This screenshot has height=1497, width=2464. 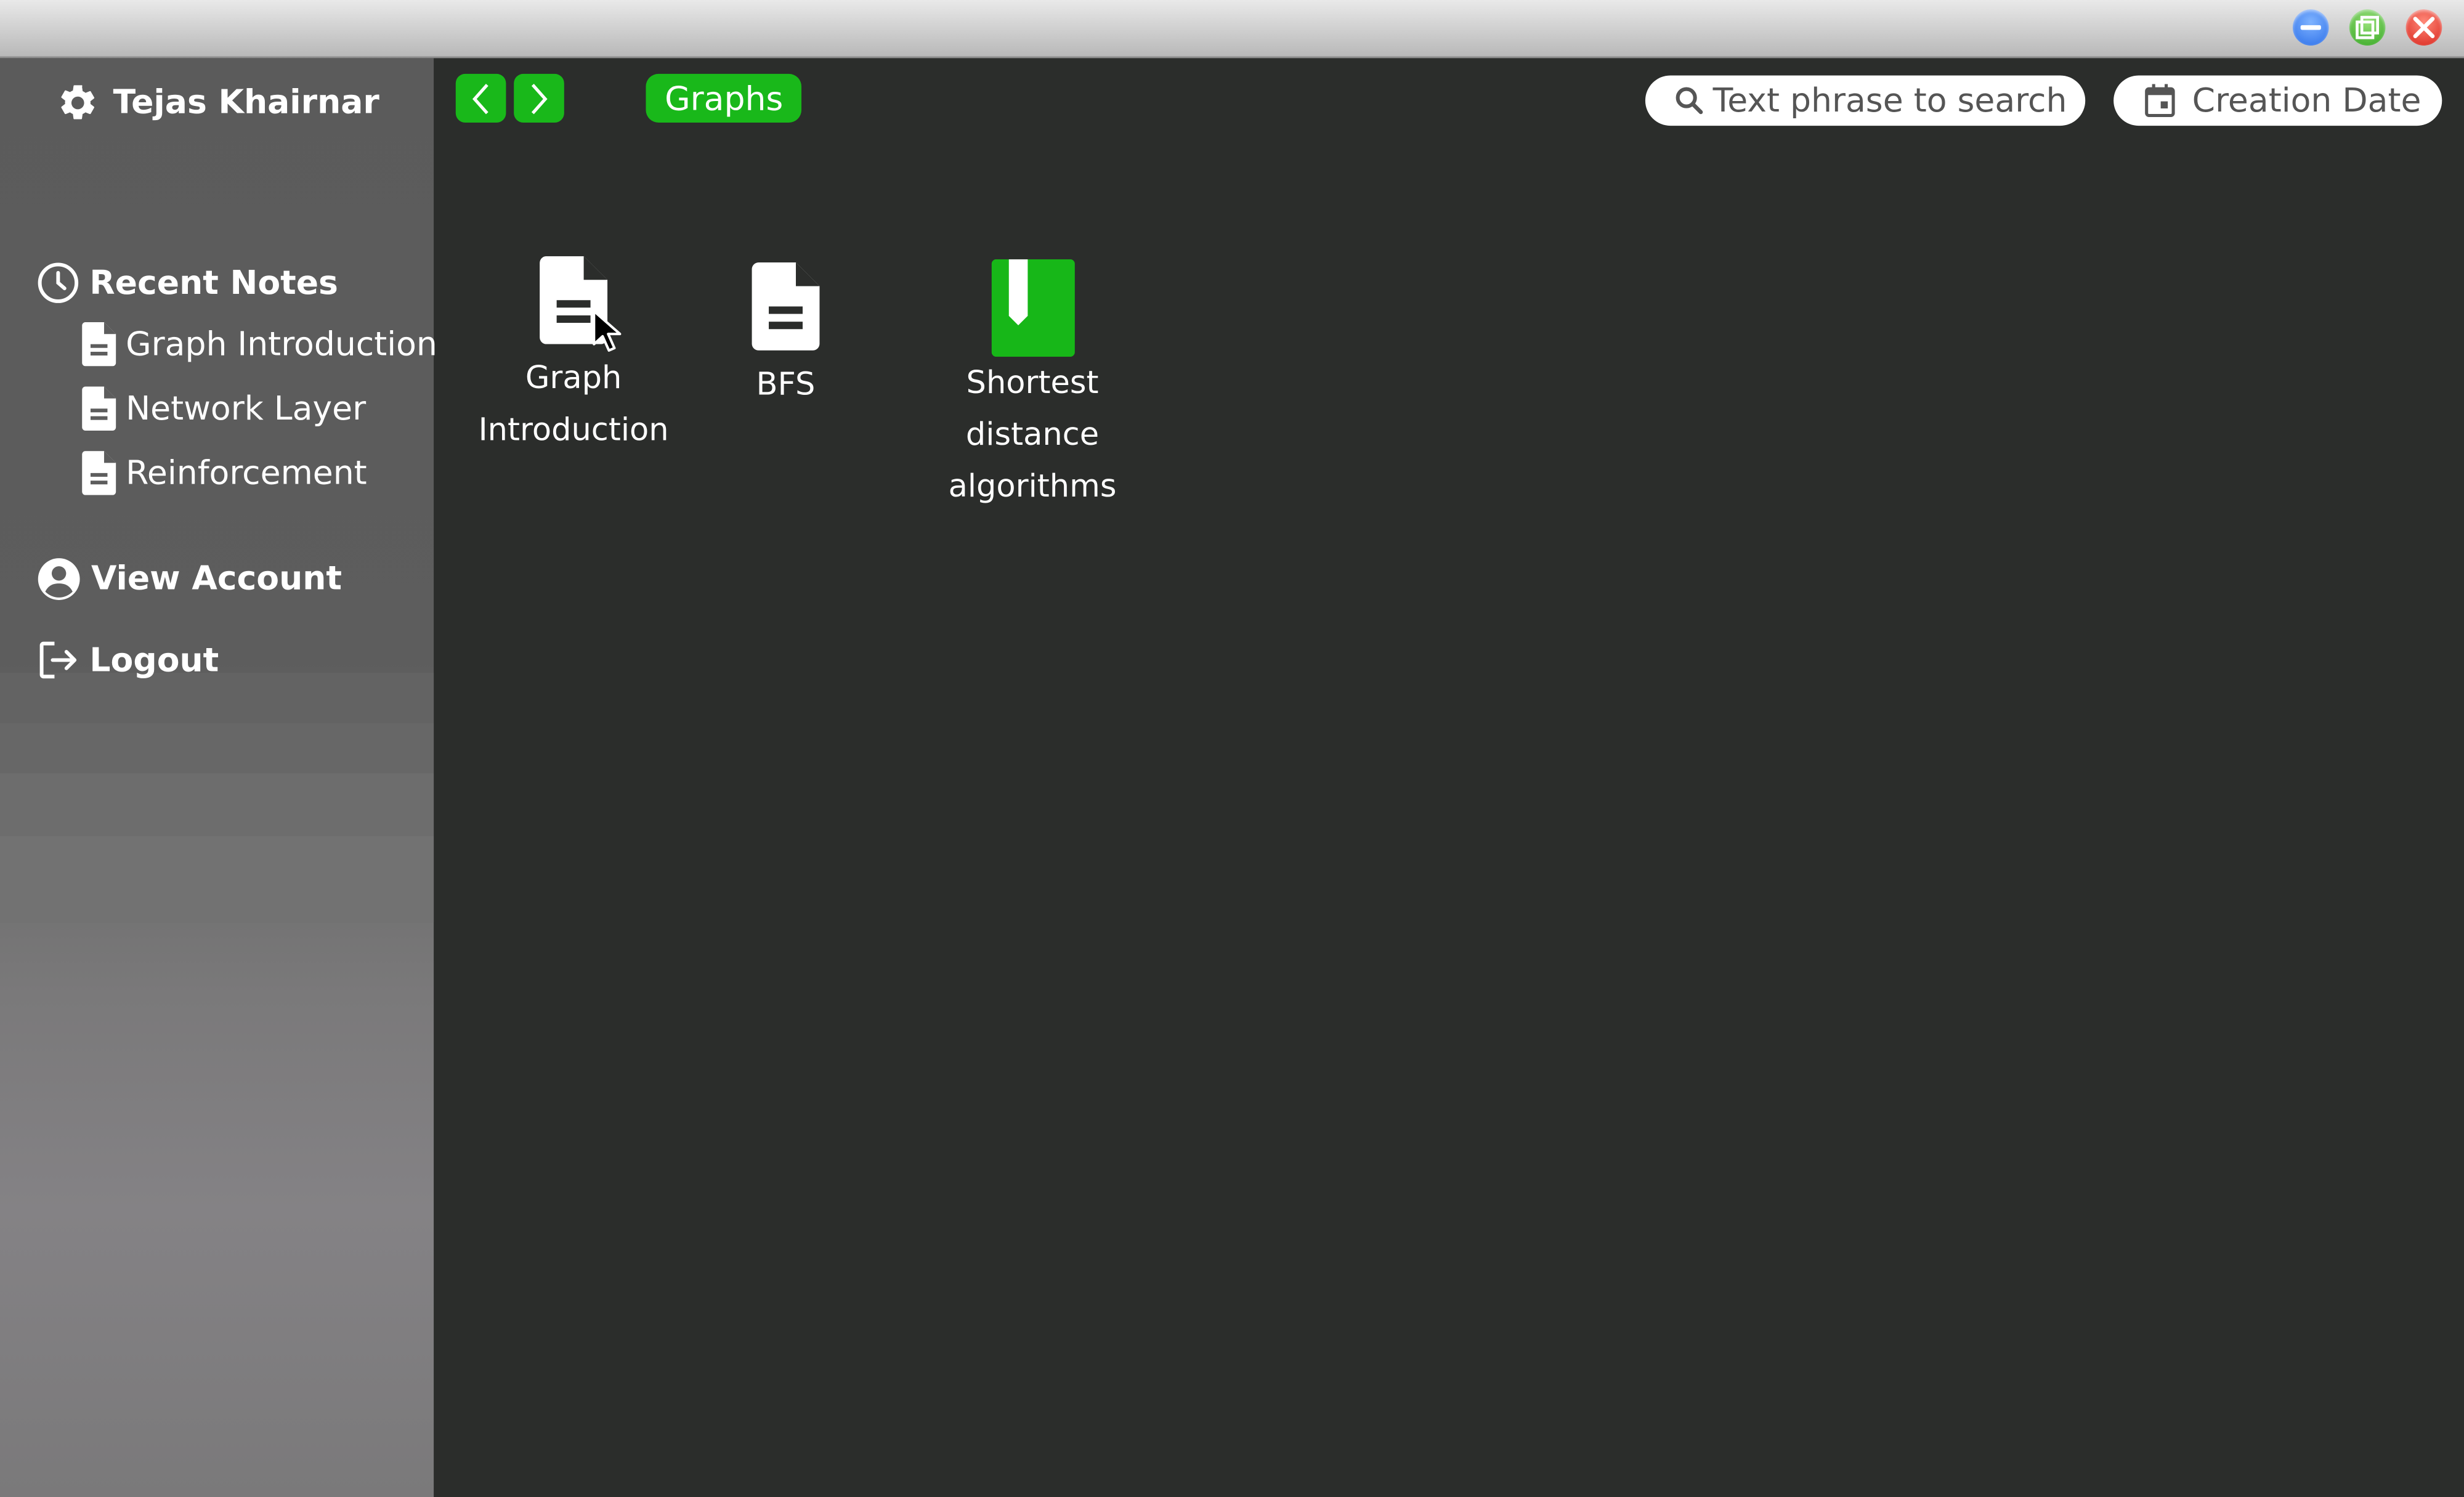 What do you see at coordinates (281, 344) in the screenshot?
I see `recent-note-label: Graph Introduction` at bounding box center [281, 344].